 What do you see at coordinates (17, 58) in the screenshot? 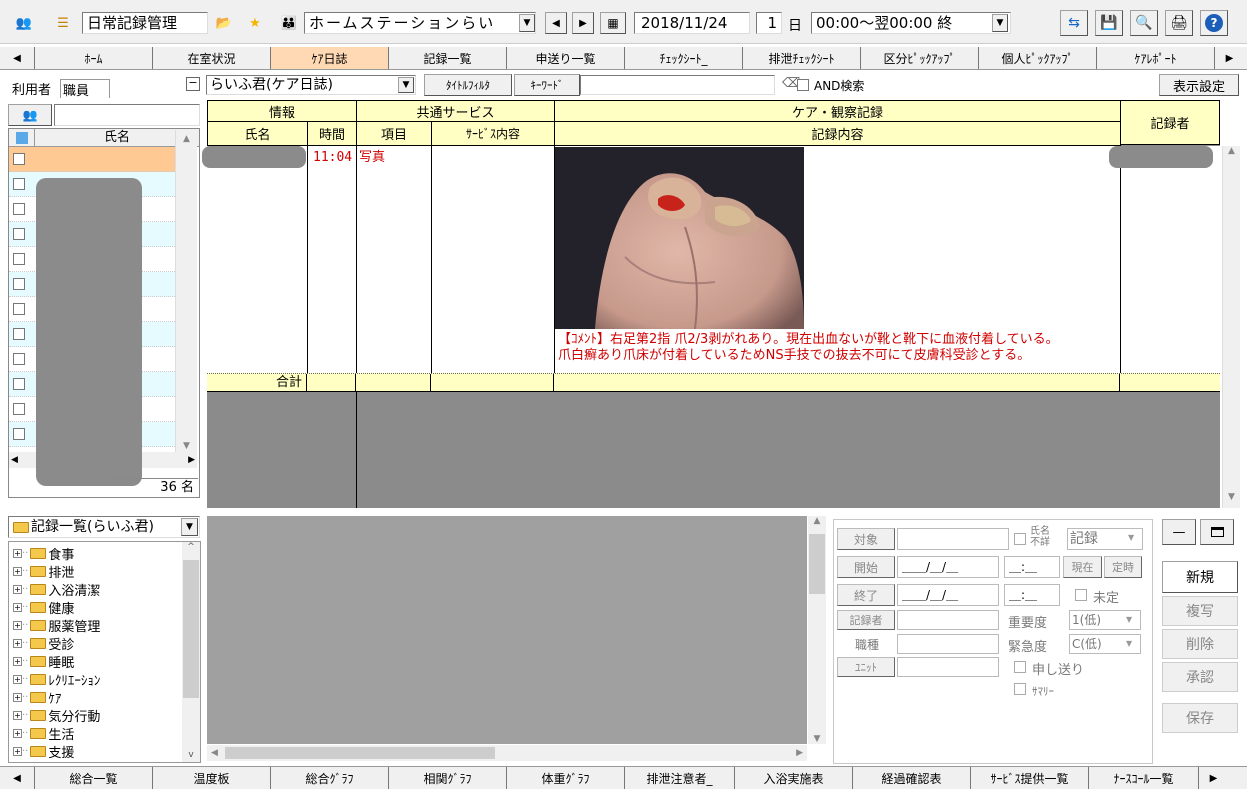
I see `tab-scroll-left: ◀` at bounding box center [17, 58].